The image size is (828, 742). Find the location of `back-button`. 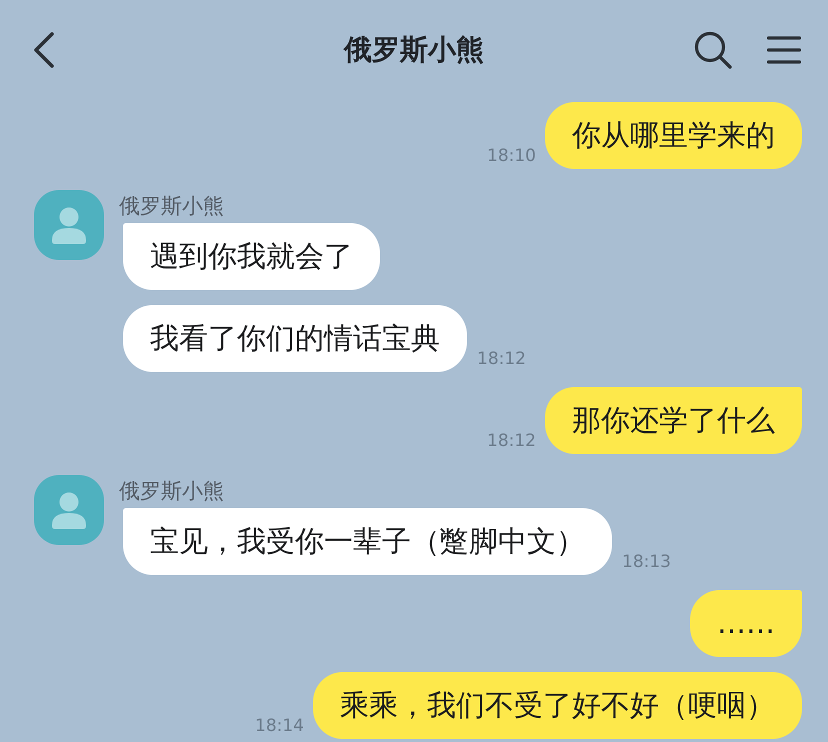

back-button is located at coordinates (44, 50).